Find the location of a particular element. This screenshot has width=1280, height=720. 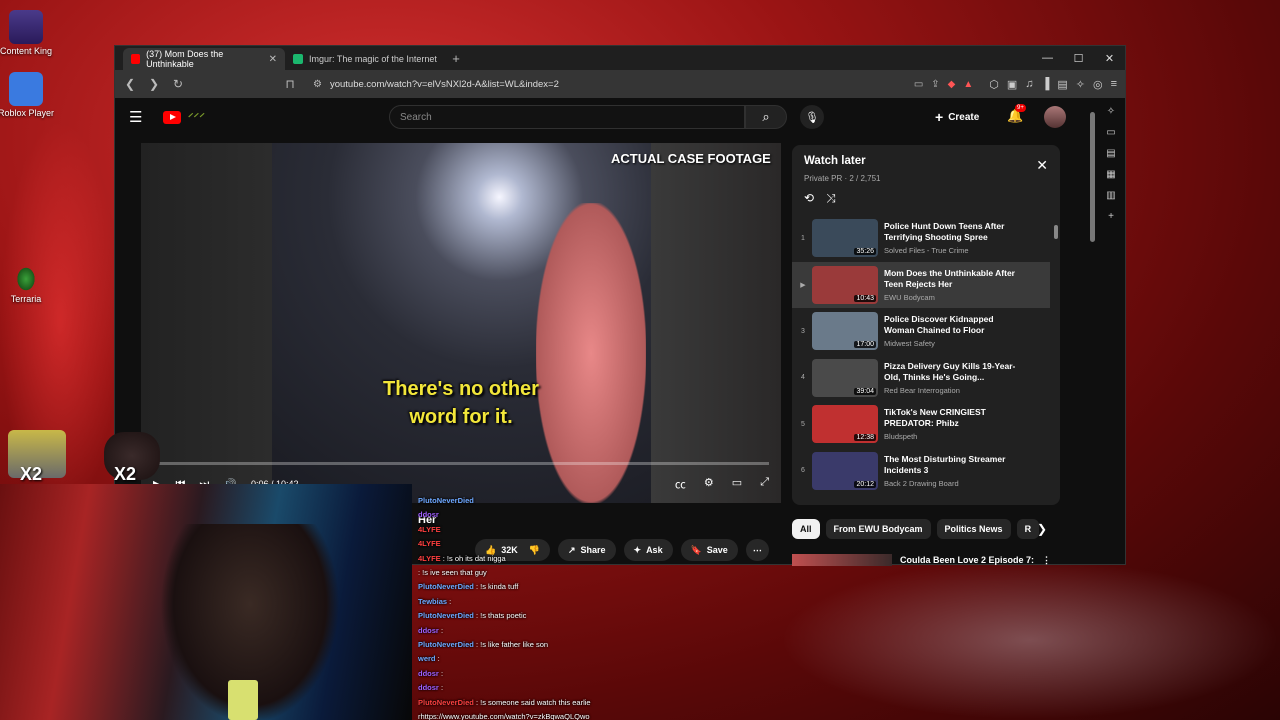

video-title: The Most Disturbing Streamer Incidents 3 is located at coordinates (945, 464).